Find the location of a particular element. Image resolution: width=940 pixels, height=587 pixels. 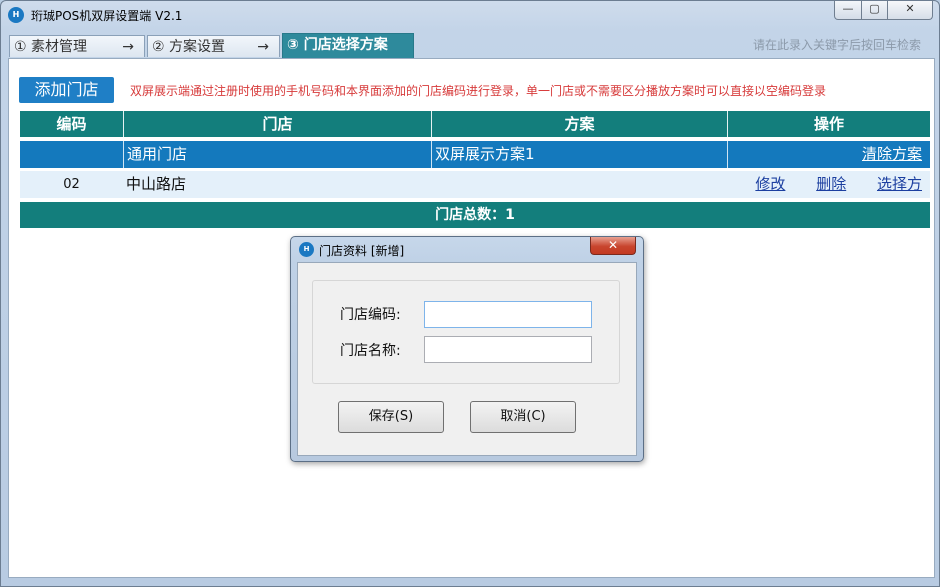

tab-label: ② 方案设置 is located at coordinates (189, 47).